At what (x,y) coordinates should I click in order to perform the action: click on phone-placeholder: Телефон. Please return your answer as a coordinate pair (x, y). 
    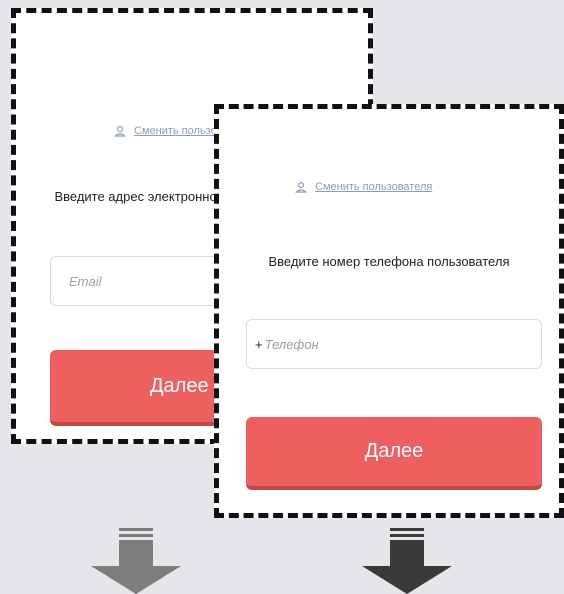
    Looking at the image, I should click on (291, 344).